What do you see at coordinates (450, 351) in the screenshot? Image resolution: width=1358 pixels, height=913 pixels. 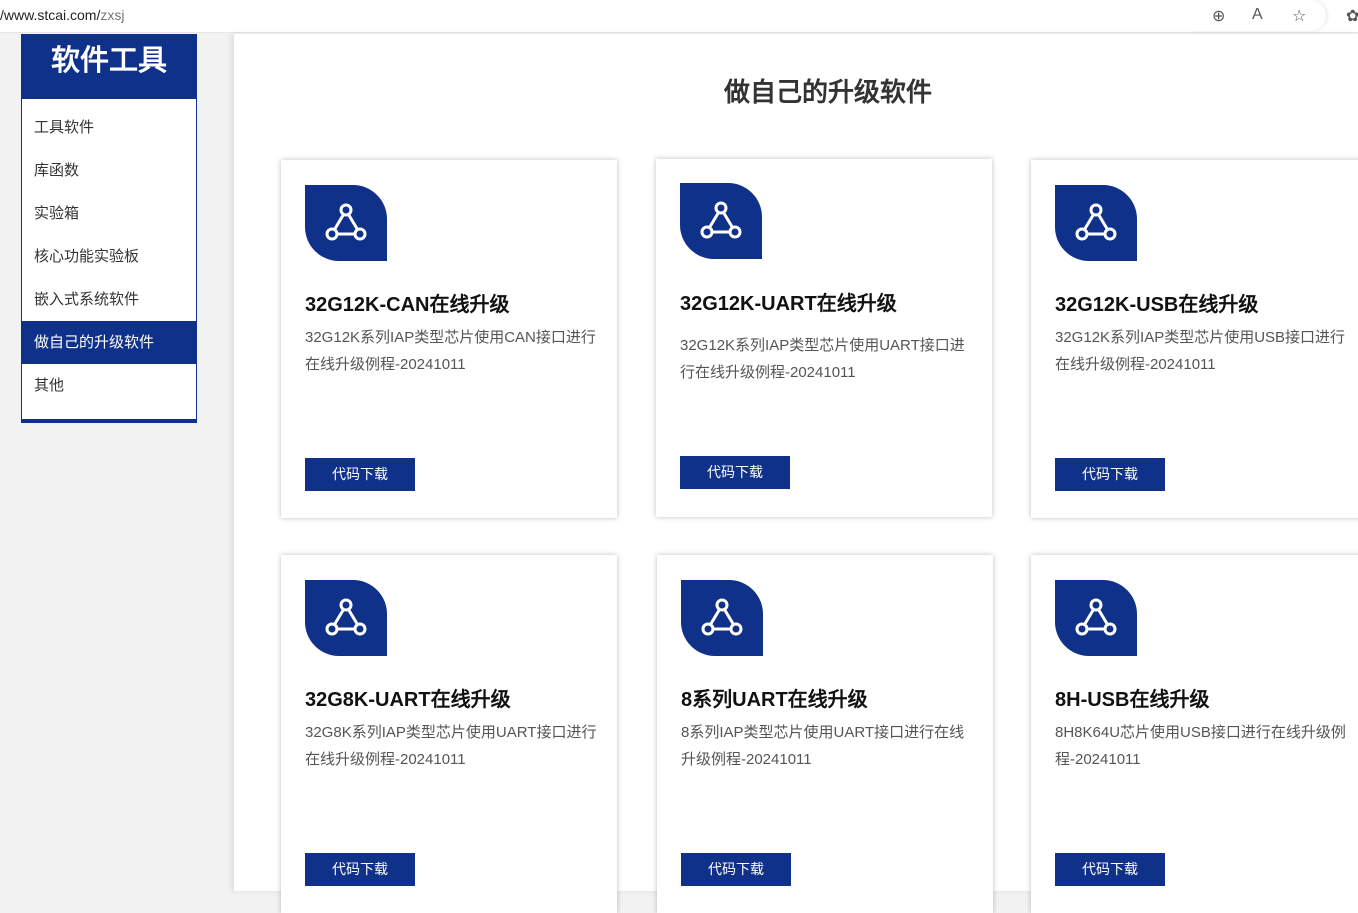 I see `card-description: 32G12K系列IAP类型芯片使用CAN接口进行在线升级例程-20241011` at bounding box center [450, 351].